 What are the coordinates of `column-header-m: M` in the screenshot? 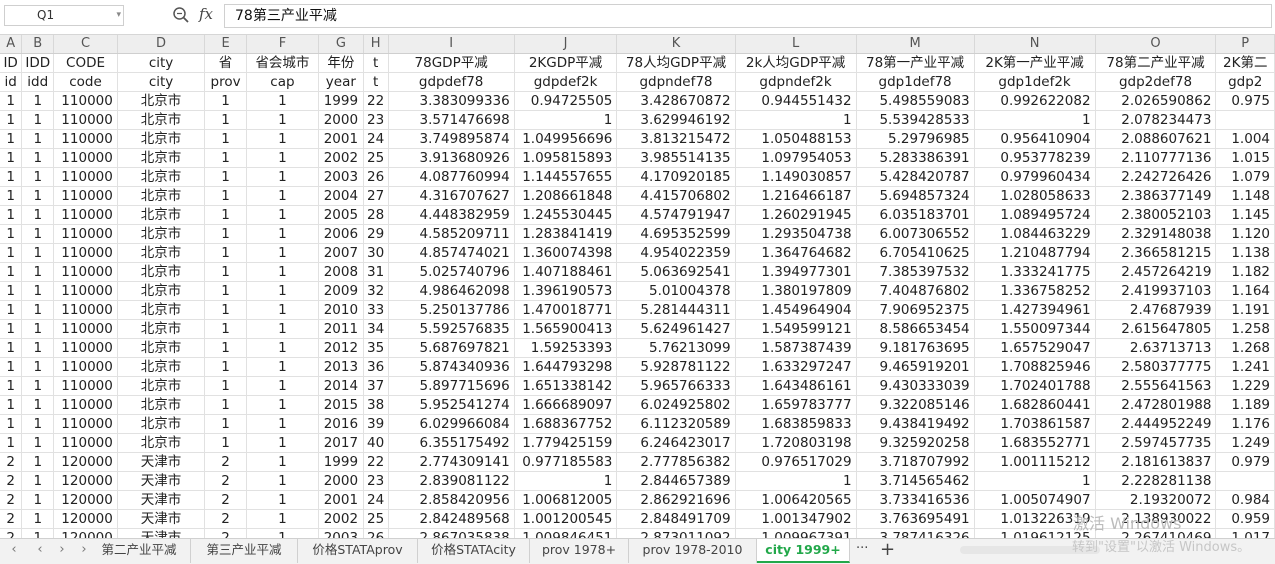 It's located at (915, 44).